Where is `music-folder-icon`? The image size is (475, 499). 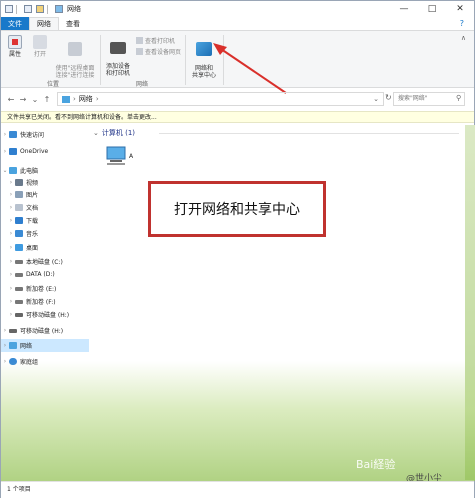
music-folder-icon is located at coordinates (19, 233).